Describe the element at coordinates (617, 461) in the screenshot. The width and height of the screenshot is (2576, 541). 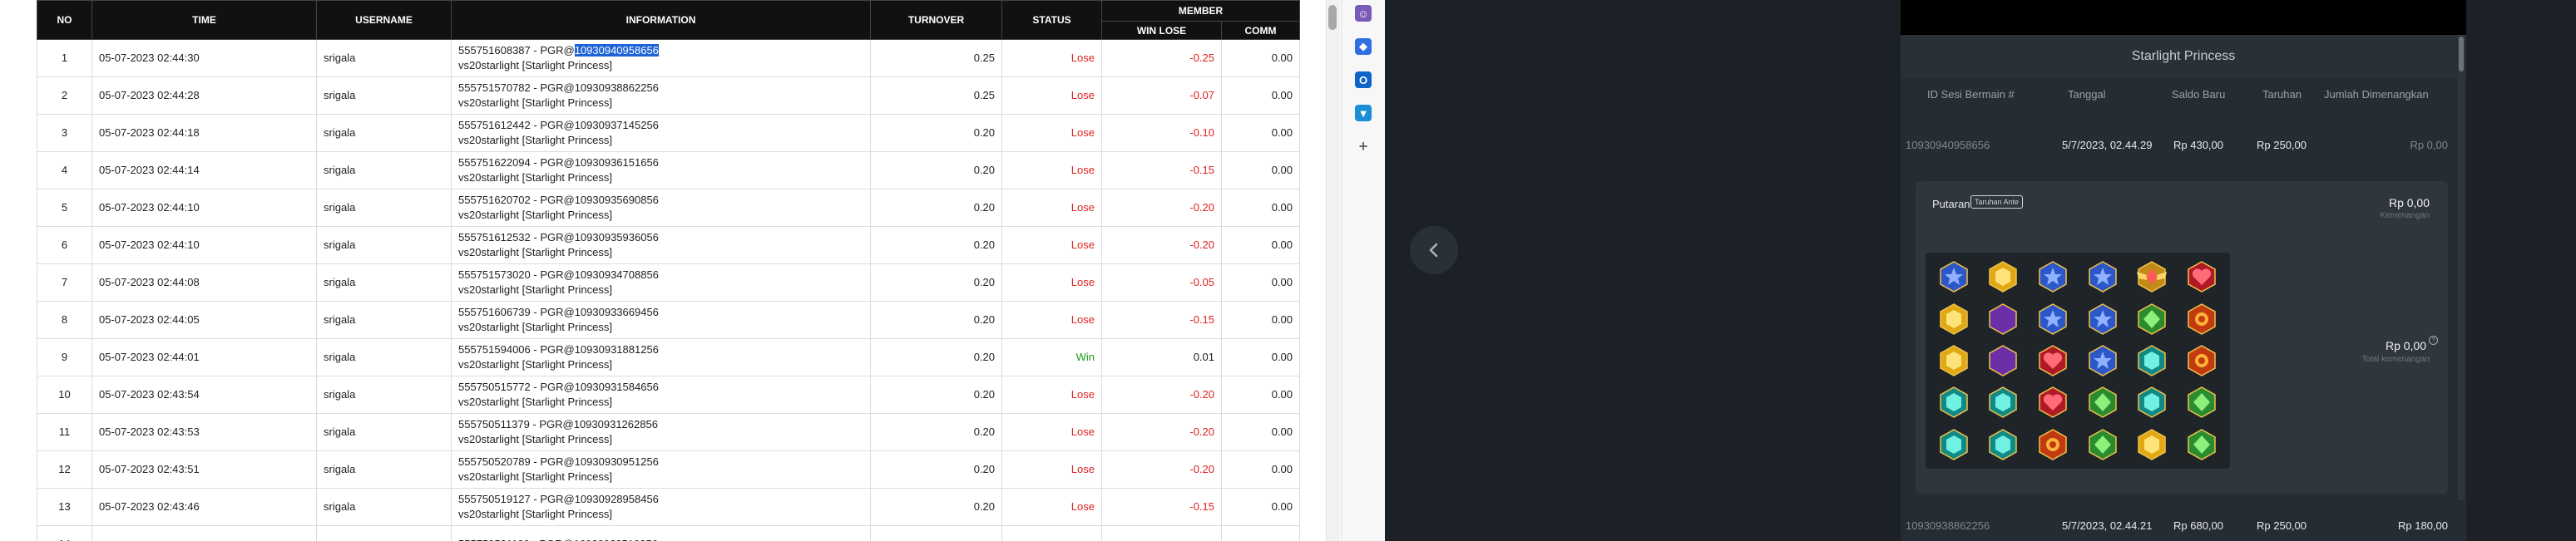
I see `info-round-id: 10930930951256` at that location.